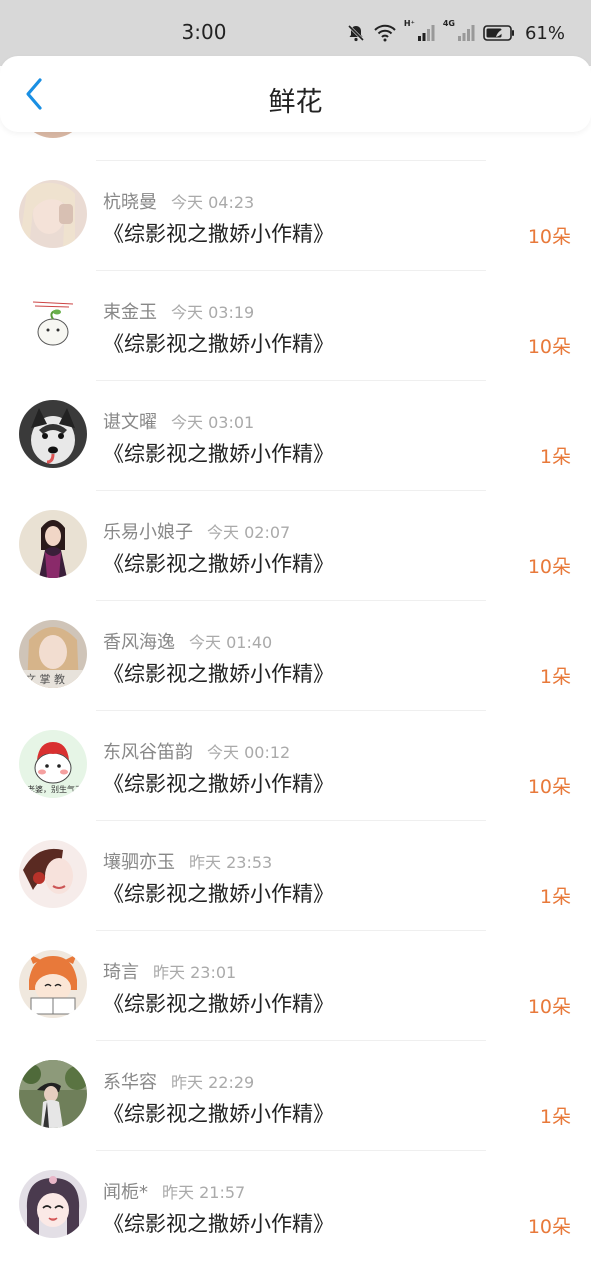 The height and width of the screenshot is (1280, 591). What do you see at coordinates (249, 532) in the screenshot?
I see `timestamp: 今天 02:07` at bounding box center [249, 532].